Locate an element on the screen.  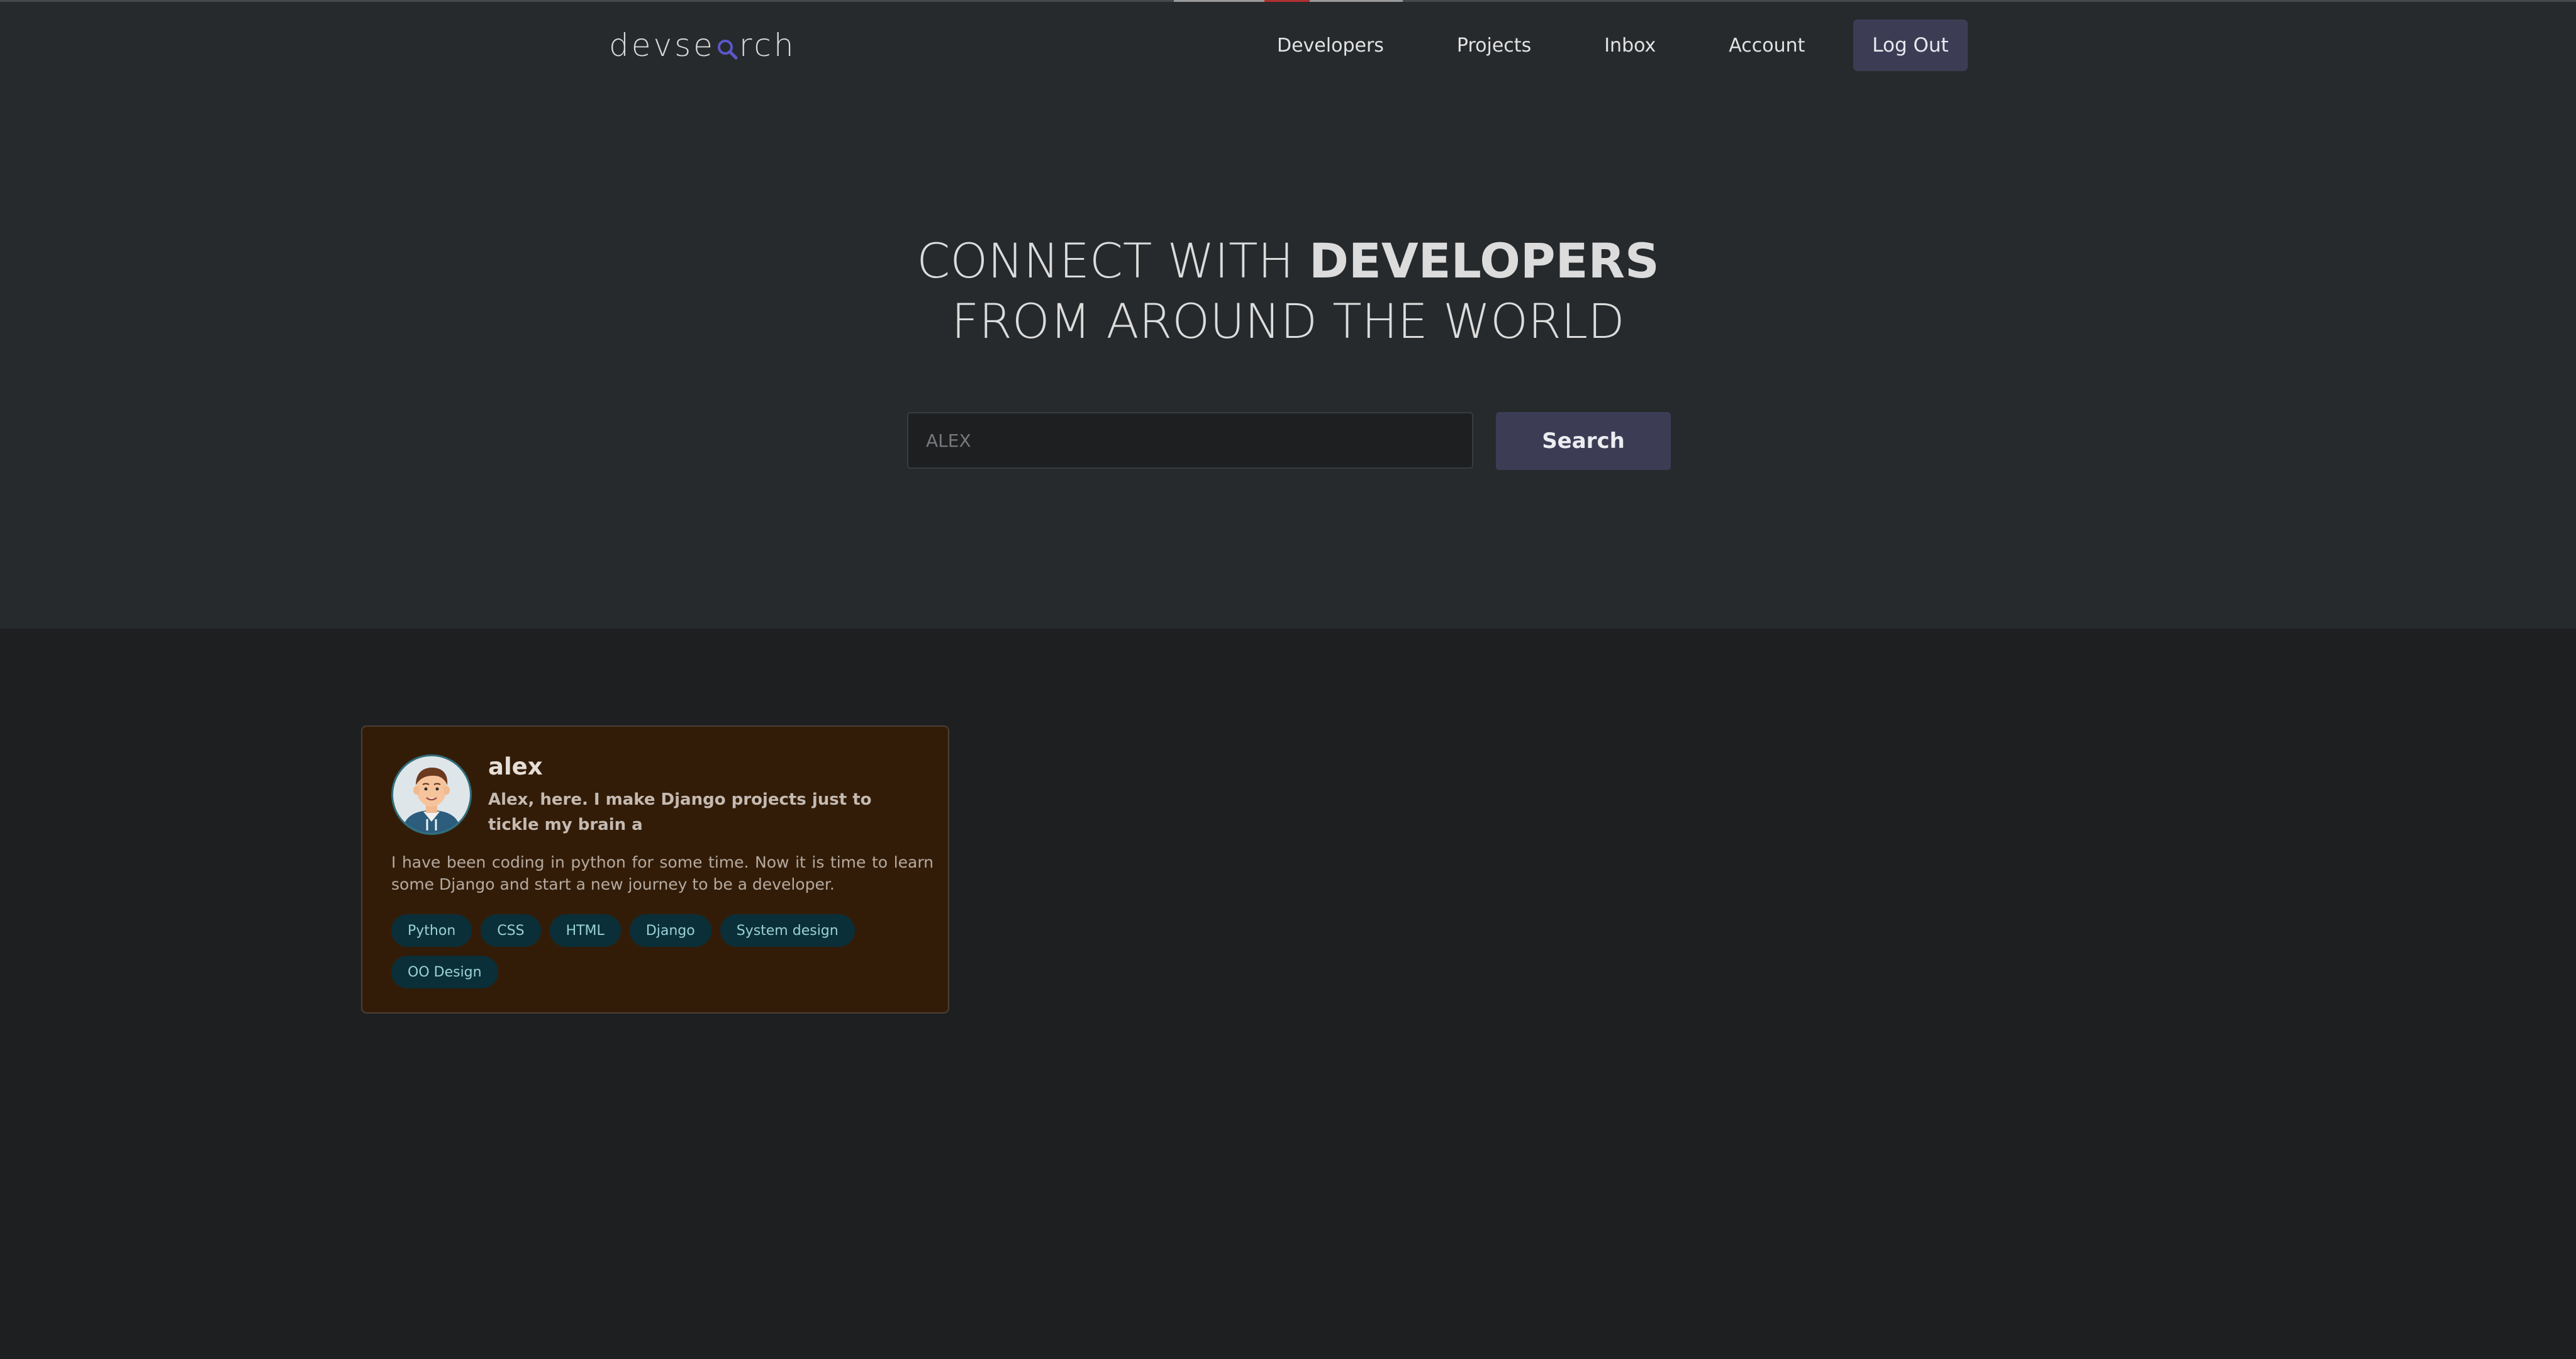
developer-search-input is located at coordinates (1190, 440).